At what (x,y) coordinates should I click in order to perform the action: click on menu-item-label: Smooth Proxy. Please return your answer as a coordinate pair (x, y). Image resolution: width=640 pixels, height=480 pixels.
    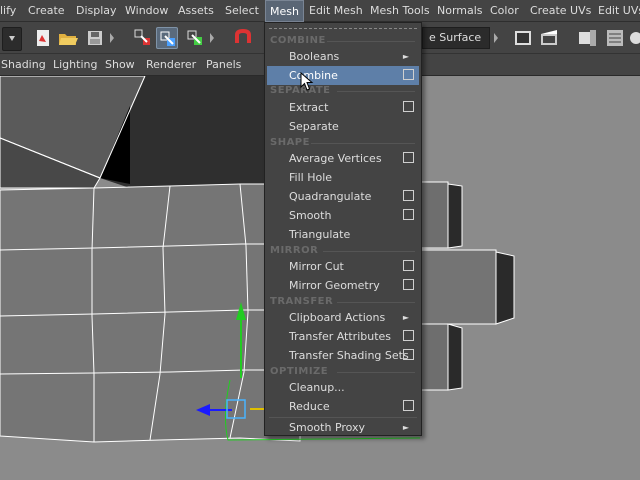
    Looking at the image, I should click on (327, 427).